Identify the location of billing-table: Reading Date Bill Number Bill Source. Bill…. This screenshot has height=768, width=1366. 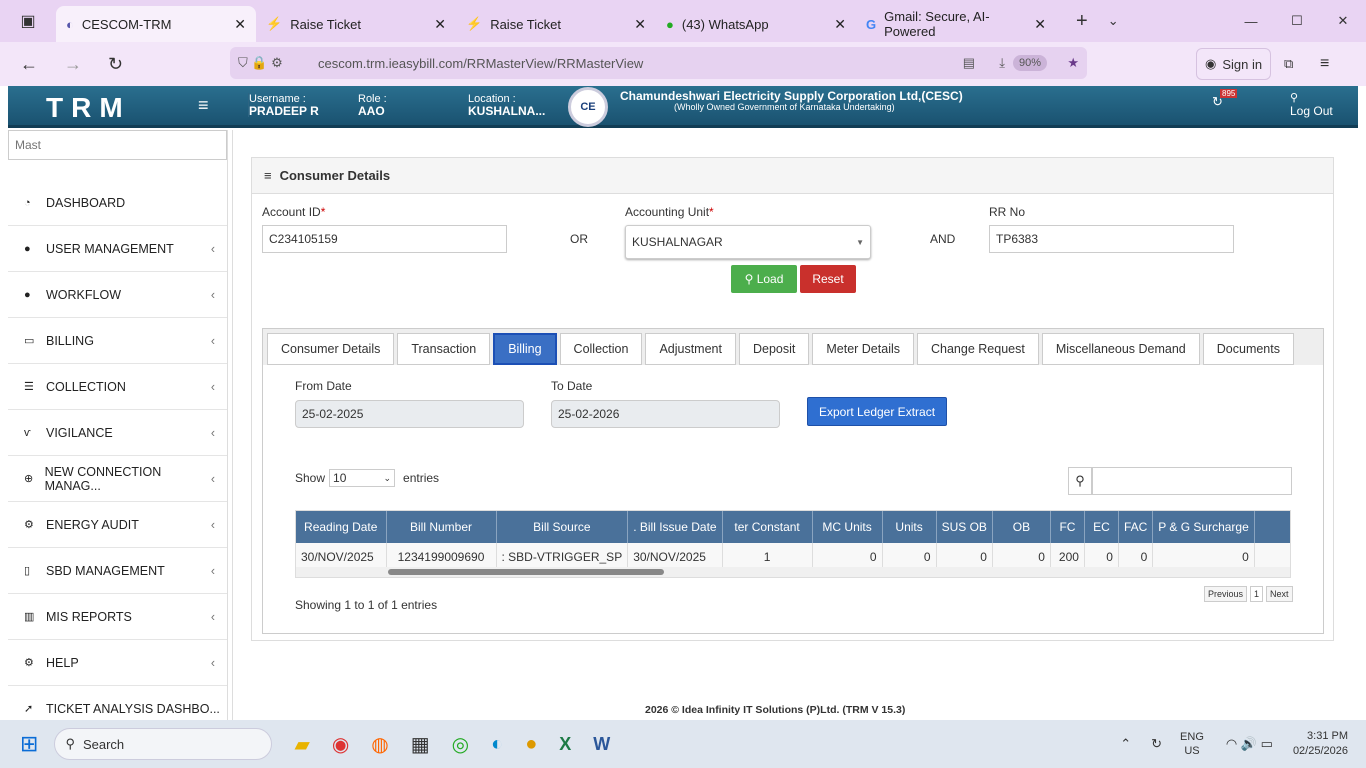
(793, 541).